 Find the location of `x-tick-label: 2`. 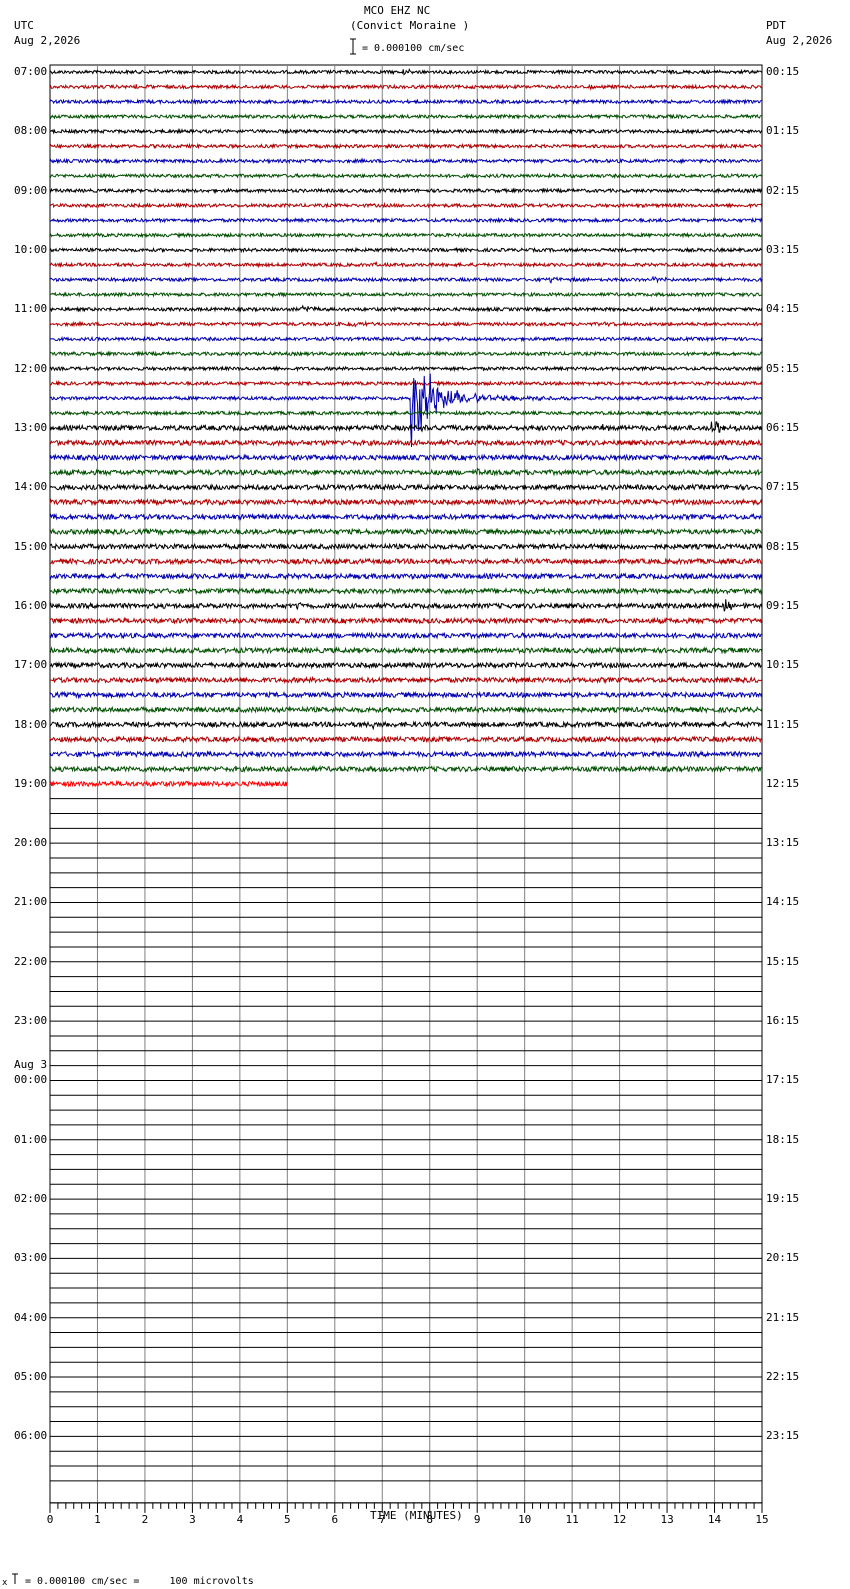

x-tick-label: 2 is located at coordinates (145, 1519).